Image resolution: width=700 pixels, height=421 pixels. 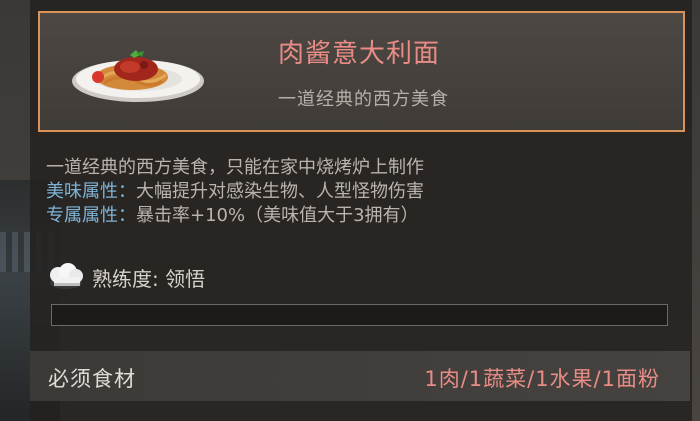 What do you see at coordinates (235, 167) in the screenshot?
I see `description-line: 一道经典的西方美食，只能在家中烧烤炉上制作` at bounding box center [235, 167].